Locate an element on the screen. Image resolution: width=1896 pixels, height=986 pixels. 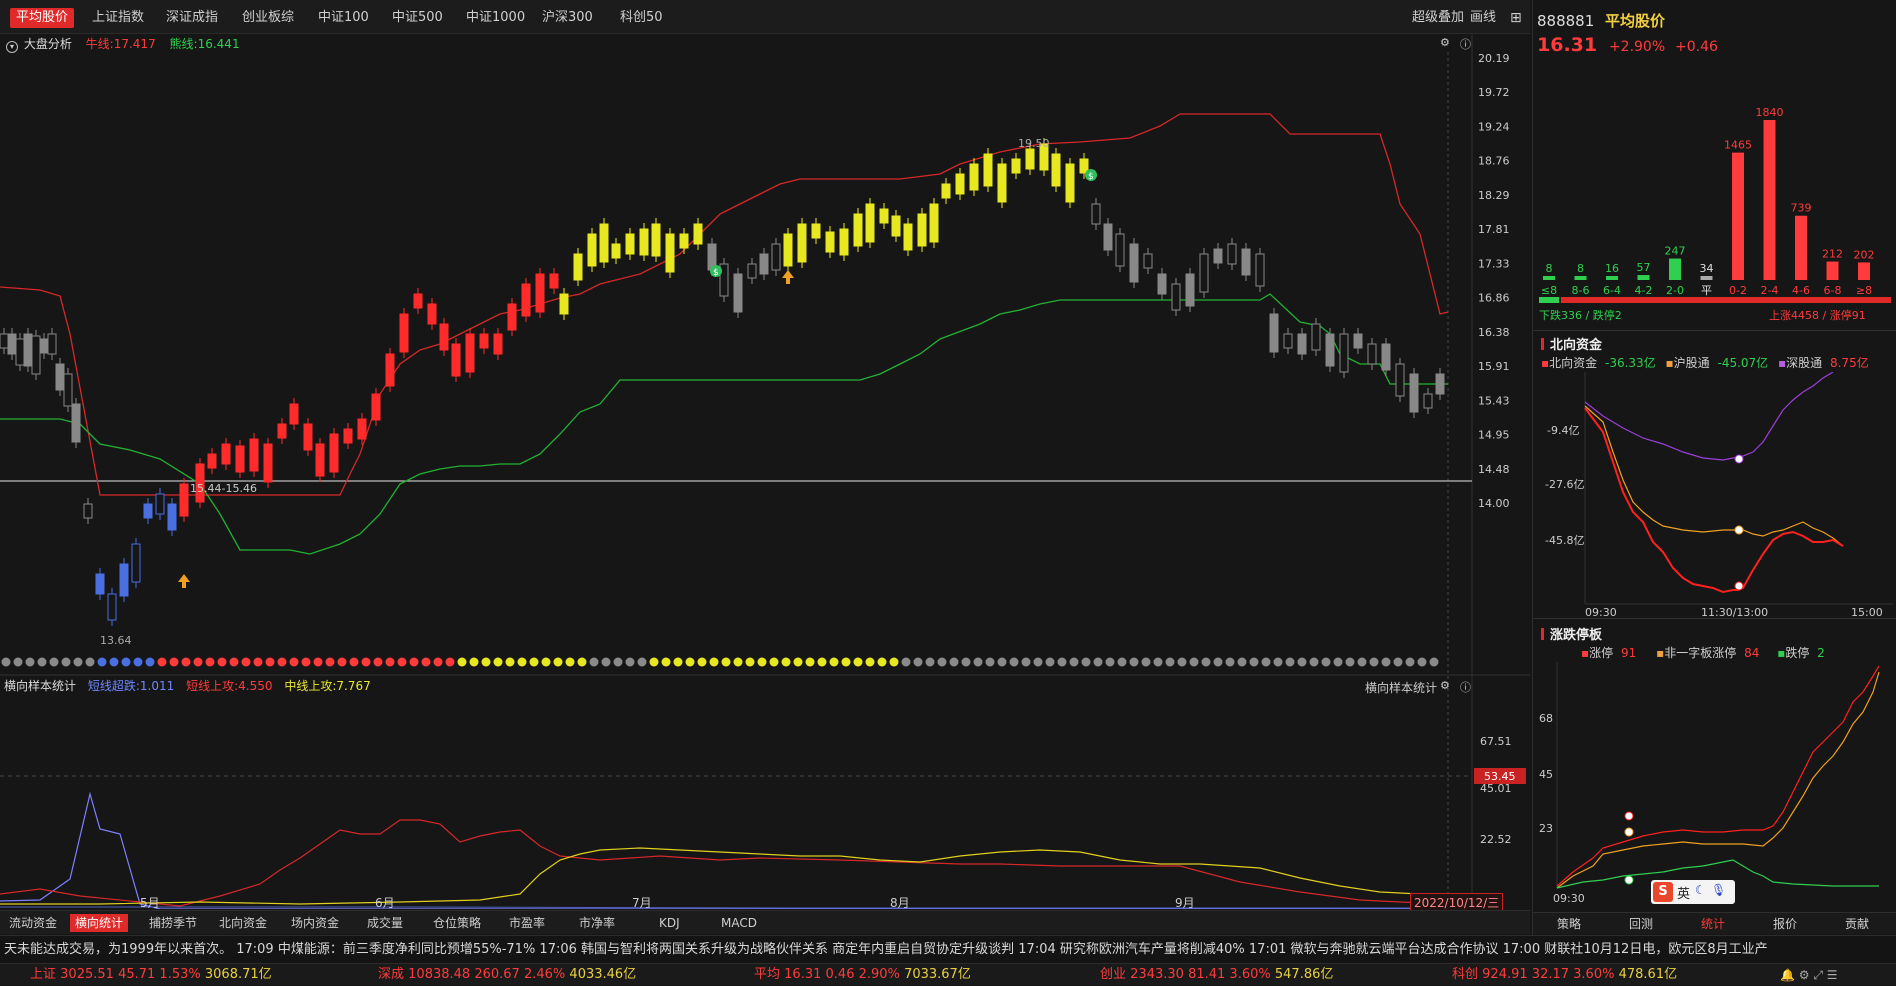
tab-onfloor-funds: 场内资金 is located at coordinates (315, 923).